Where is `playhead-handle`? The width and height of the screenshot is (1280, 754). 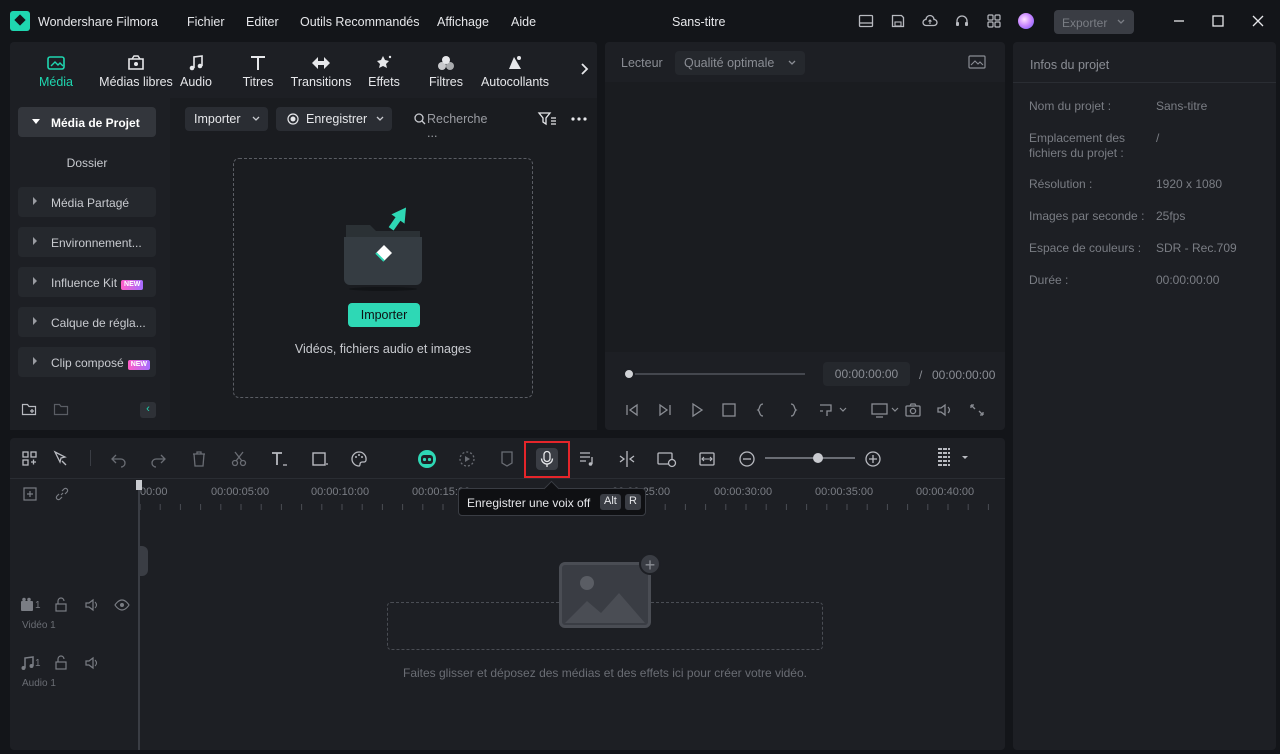 playhead-handle is located at coordinates (139, 485).